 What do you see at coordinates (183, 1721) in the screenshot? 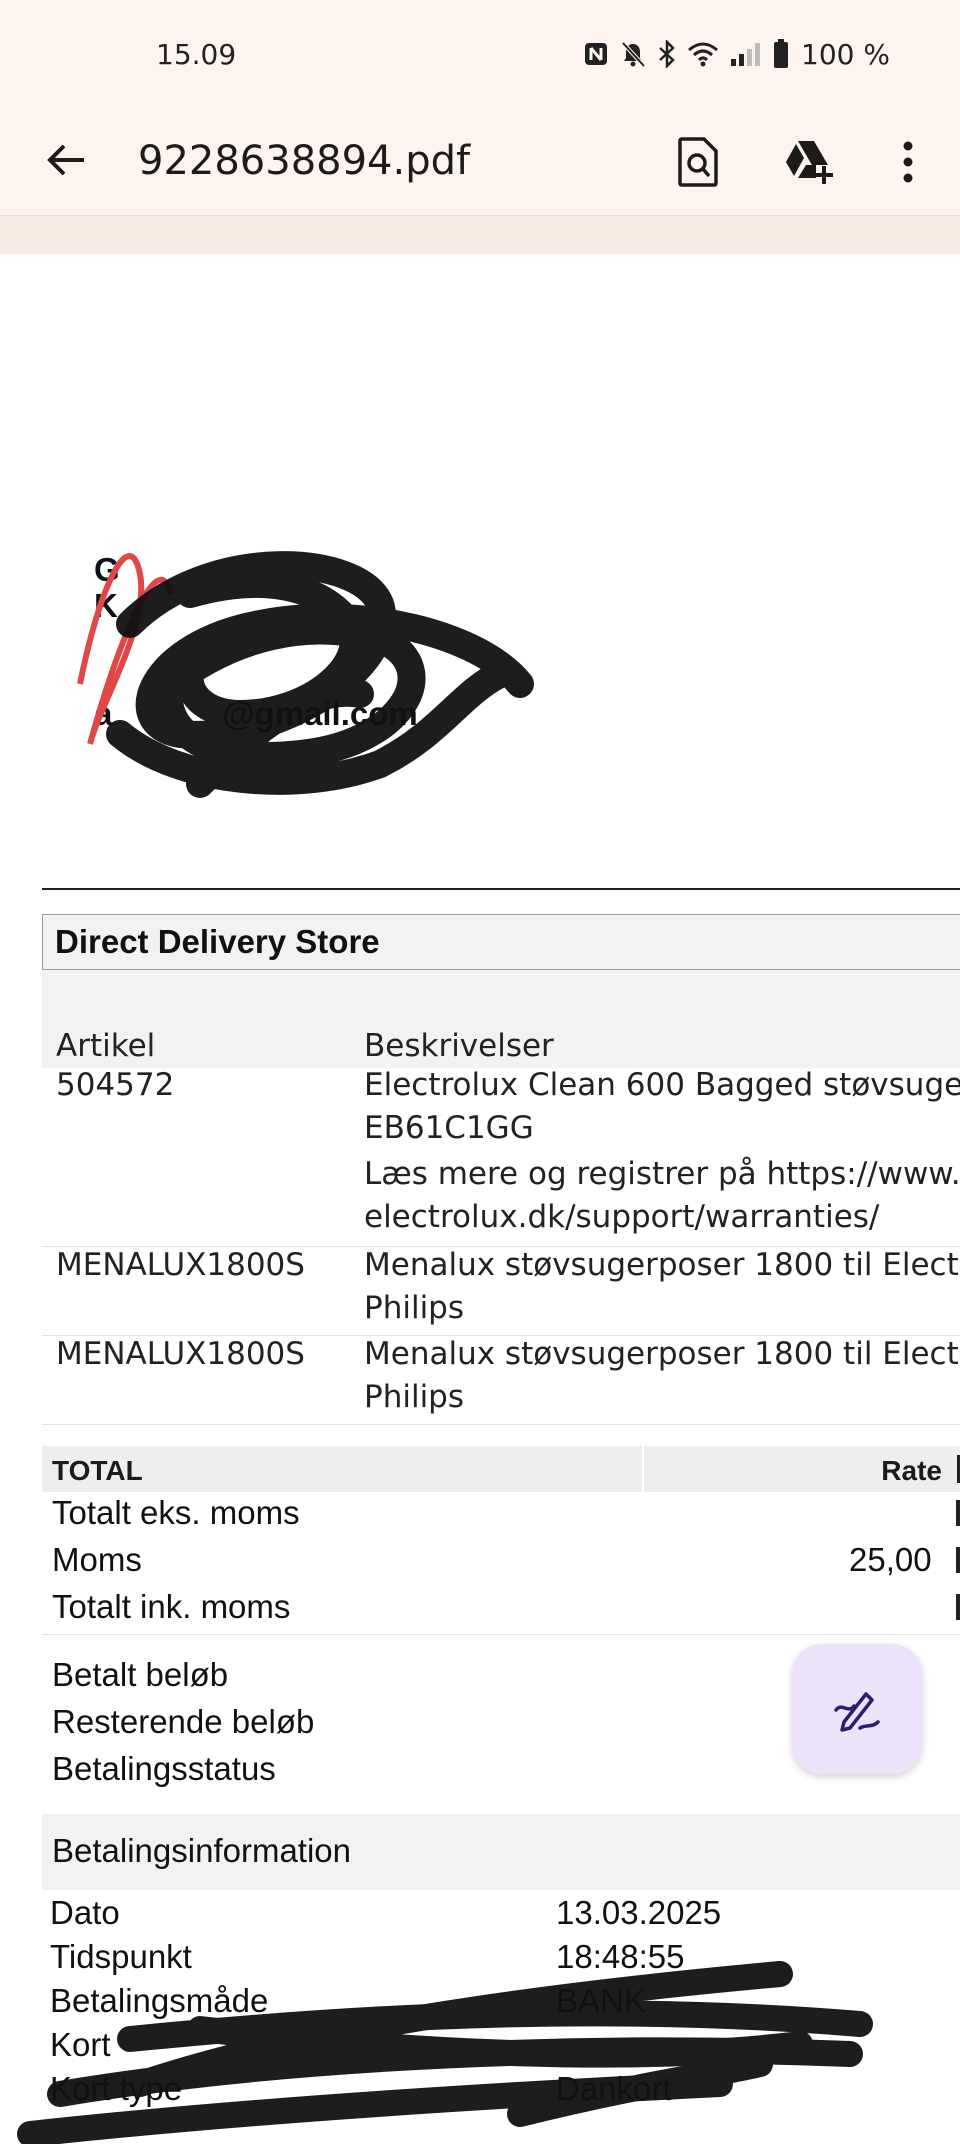
I see `remaining-amount-label: Resterende beløb` at bounding box center [183, 1721].